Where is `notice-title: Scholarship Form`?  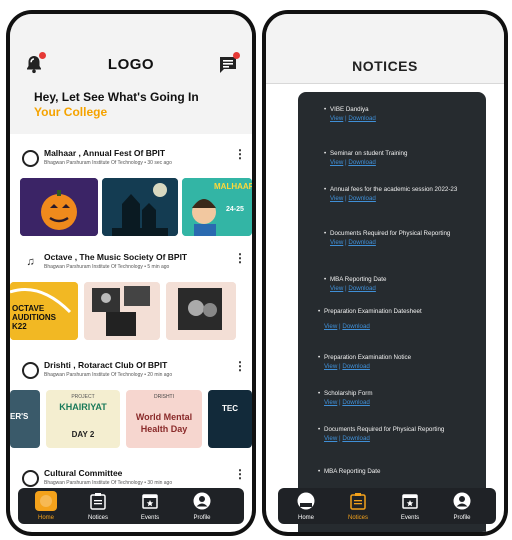
notice-title: Scholarship Form is located at coordinates (348, 393).